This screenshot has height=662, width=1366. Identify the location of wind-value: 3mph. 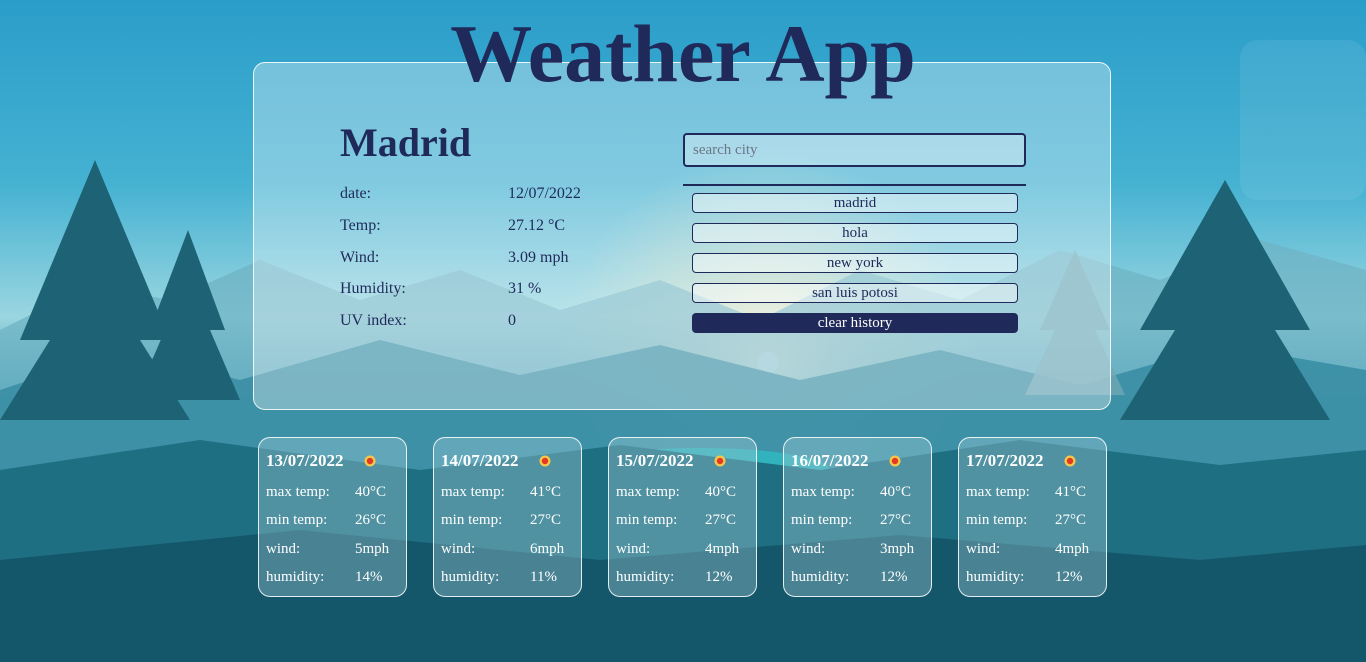
(897, 549).